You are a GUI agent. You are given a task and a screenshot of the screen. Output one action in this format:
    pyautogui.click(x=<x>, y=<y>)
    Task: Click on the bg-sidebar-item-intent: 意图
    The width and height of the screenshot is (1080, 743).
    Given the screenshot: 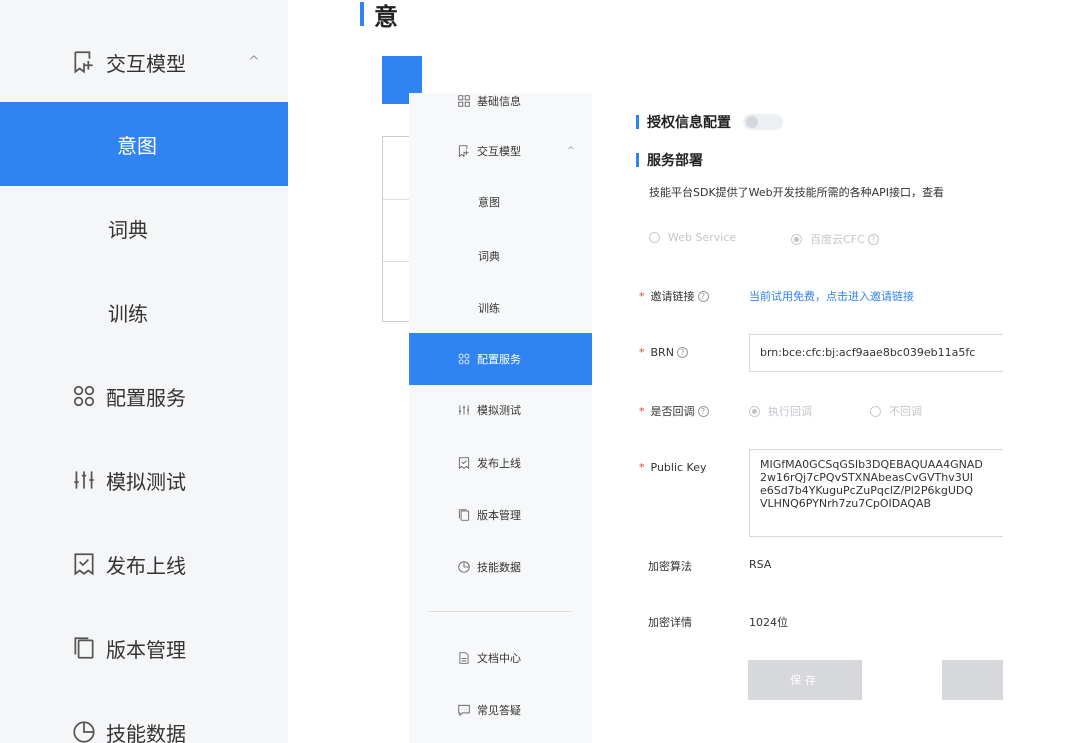 What is the action you would take?
    pyautogui.click(x=144, y=144)
    